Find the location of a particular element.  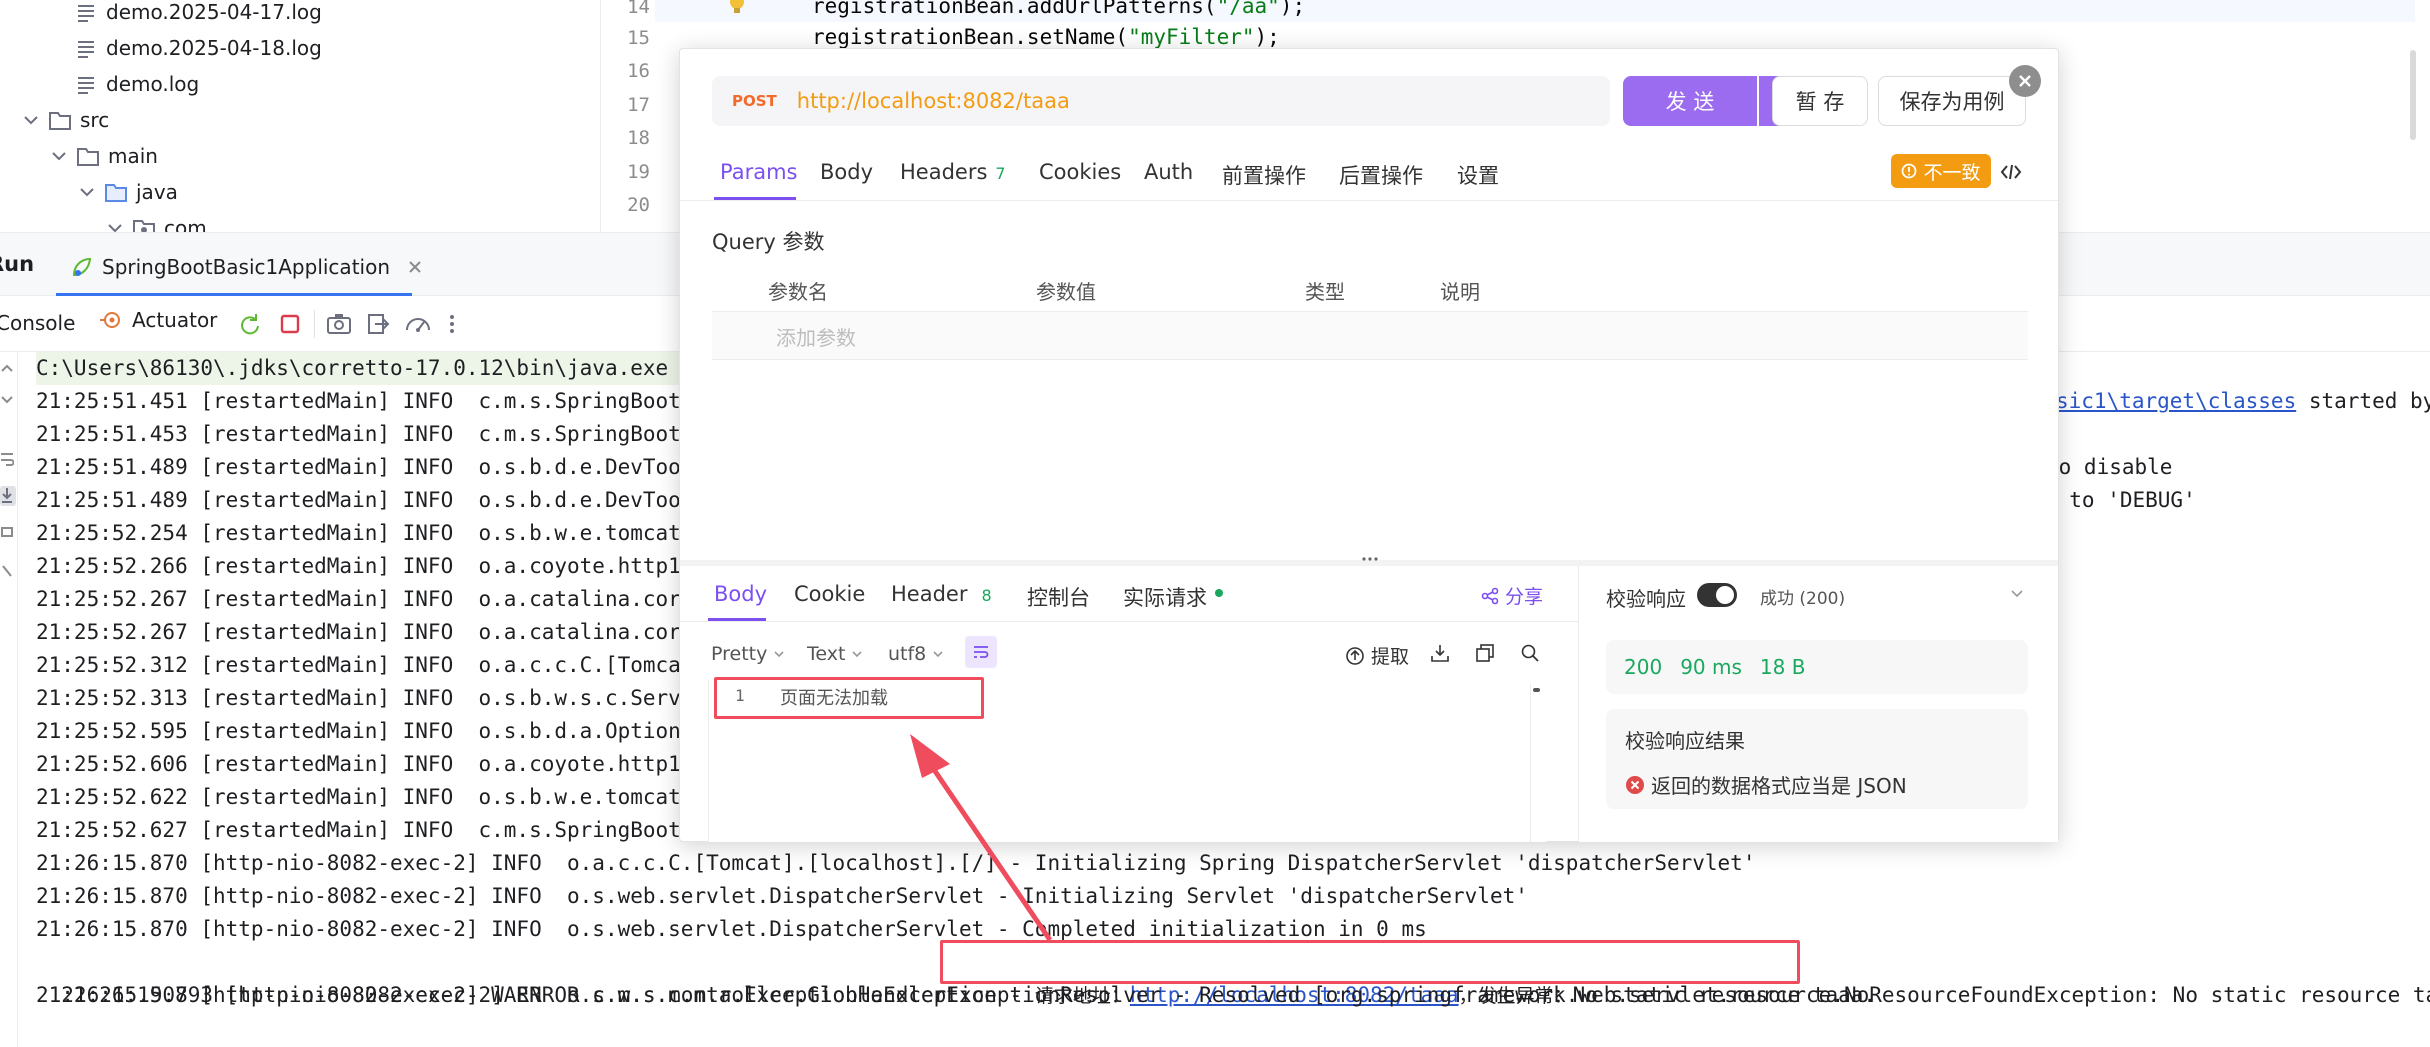

format-select: Pretty is located at coordinates (748, 654).